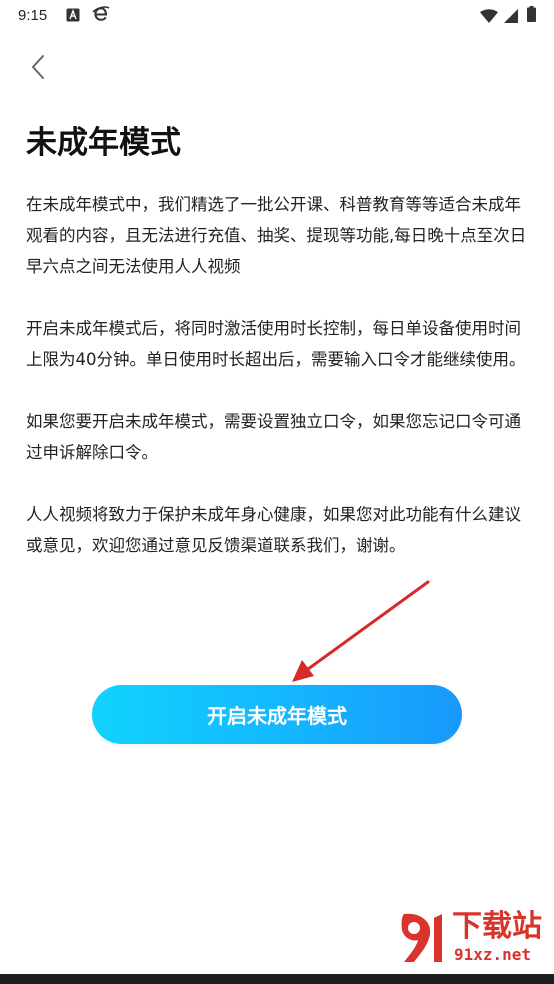 This screenshot has height=984, width=554. I want to click on battery-icon, so click(531, 16).